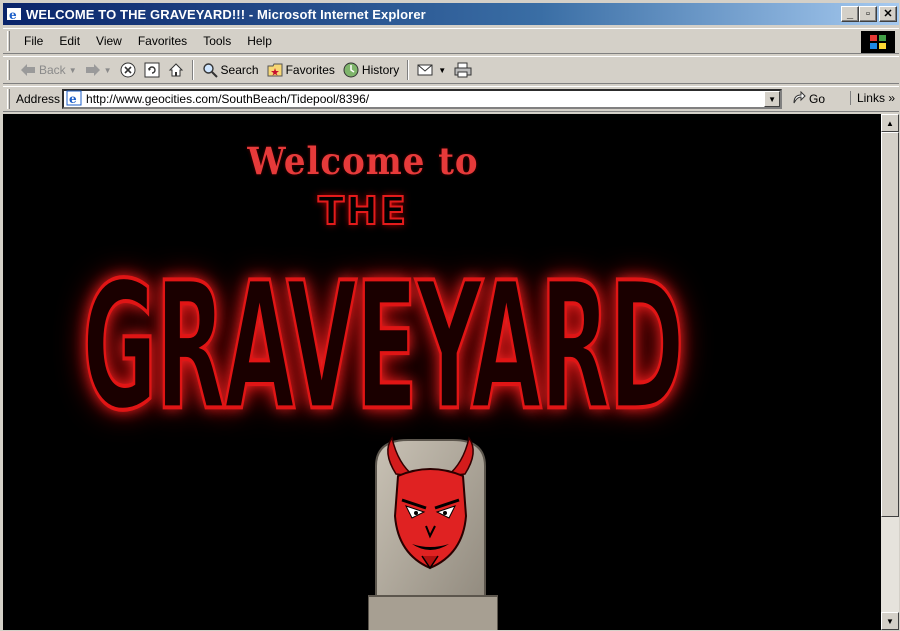  I want to click on go-button: Go, so click(809, 99).